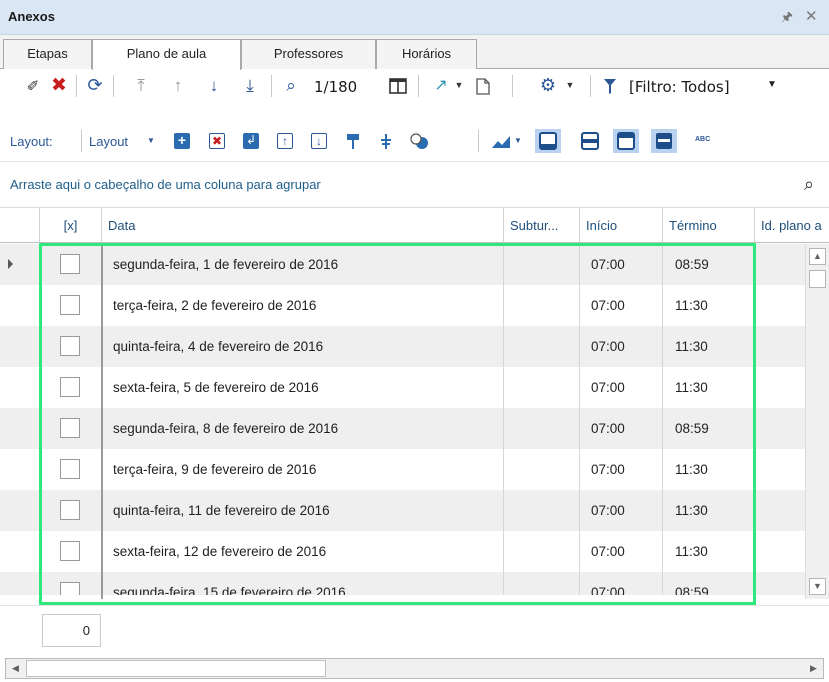 This screenshot has height=682, width=829. Describe the element at coordinates (787, 19) in the screenshot. I see `pin-icon: 🖈︎` at that location.